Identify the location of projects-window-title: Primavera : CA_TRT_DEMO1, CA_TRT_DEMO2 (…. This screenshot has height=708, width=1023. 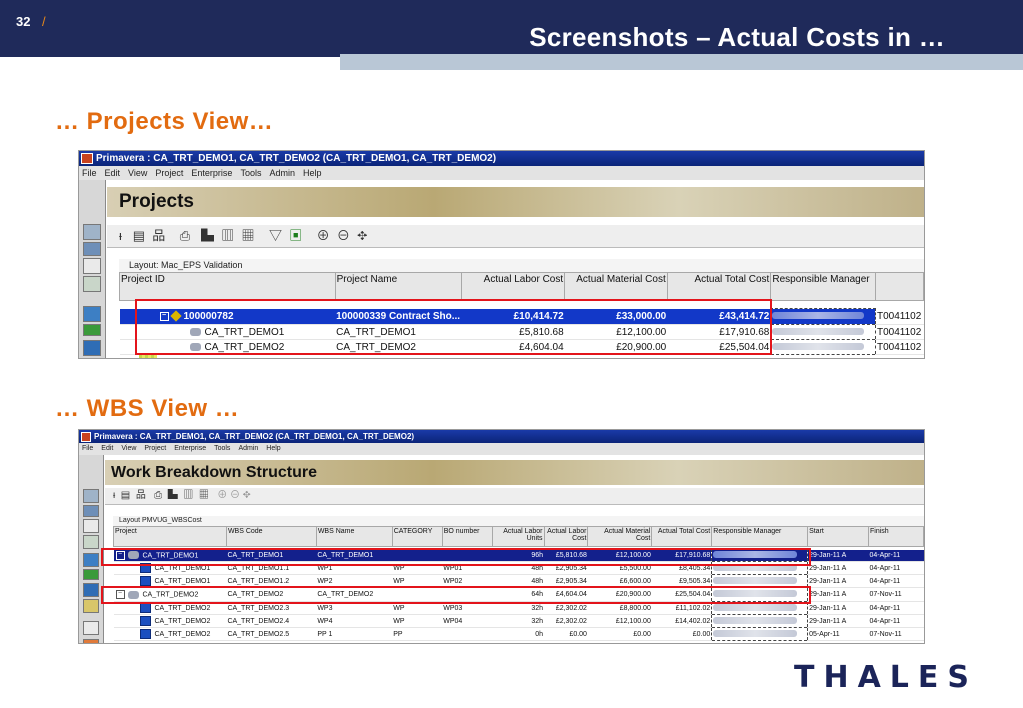
(296, 158).